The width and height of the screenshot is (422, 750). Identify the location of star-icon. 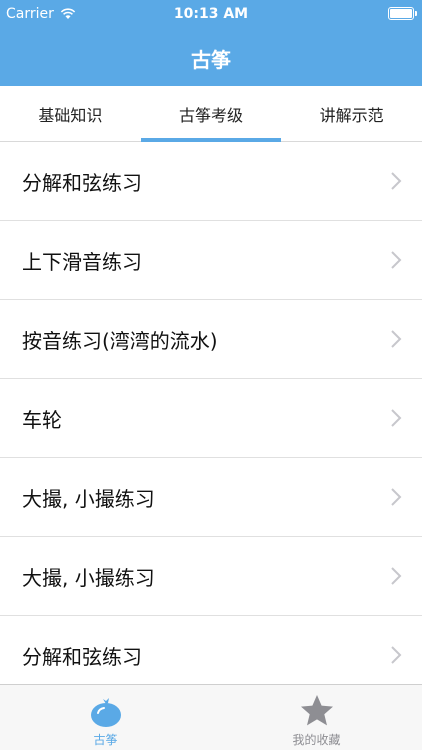
(316, 710).